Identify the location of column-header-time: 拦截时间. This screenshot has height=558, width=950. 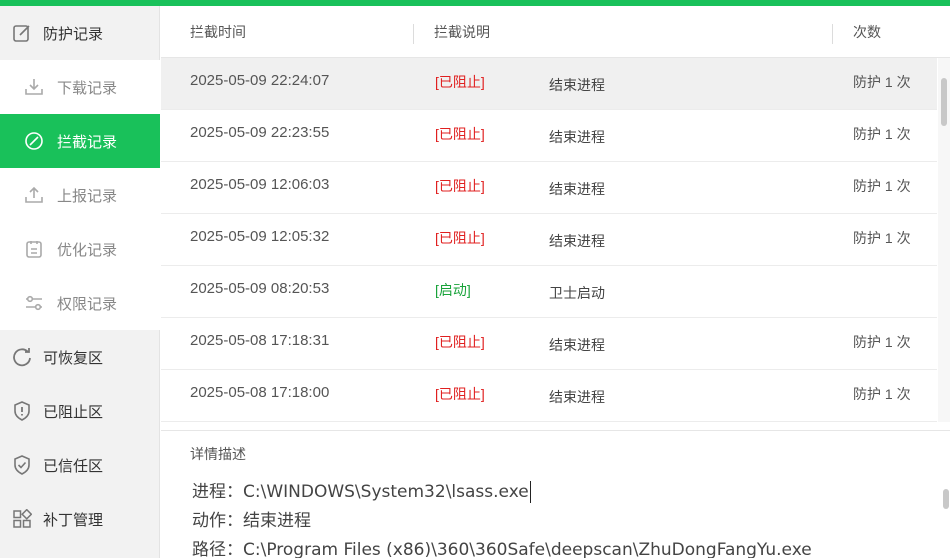
(218, 32).